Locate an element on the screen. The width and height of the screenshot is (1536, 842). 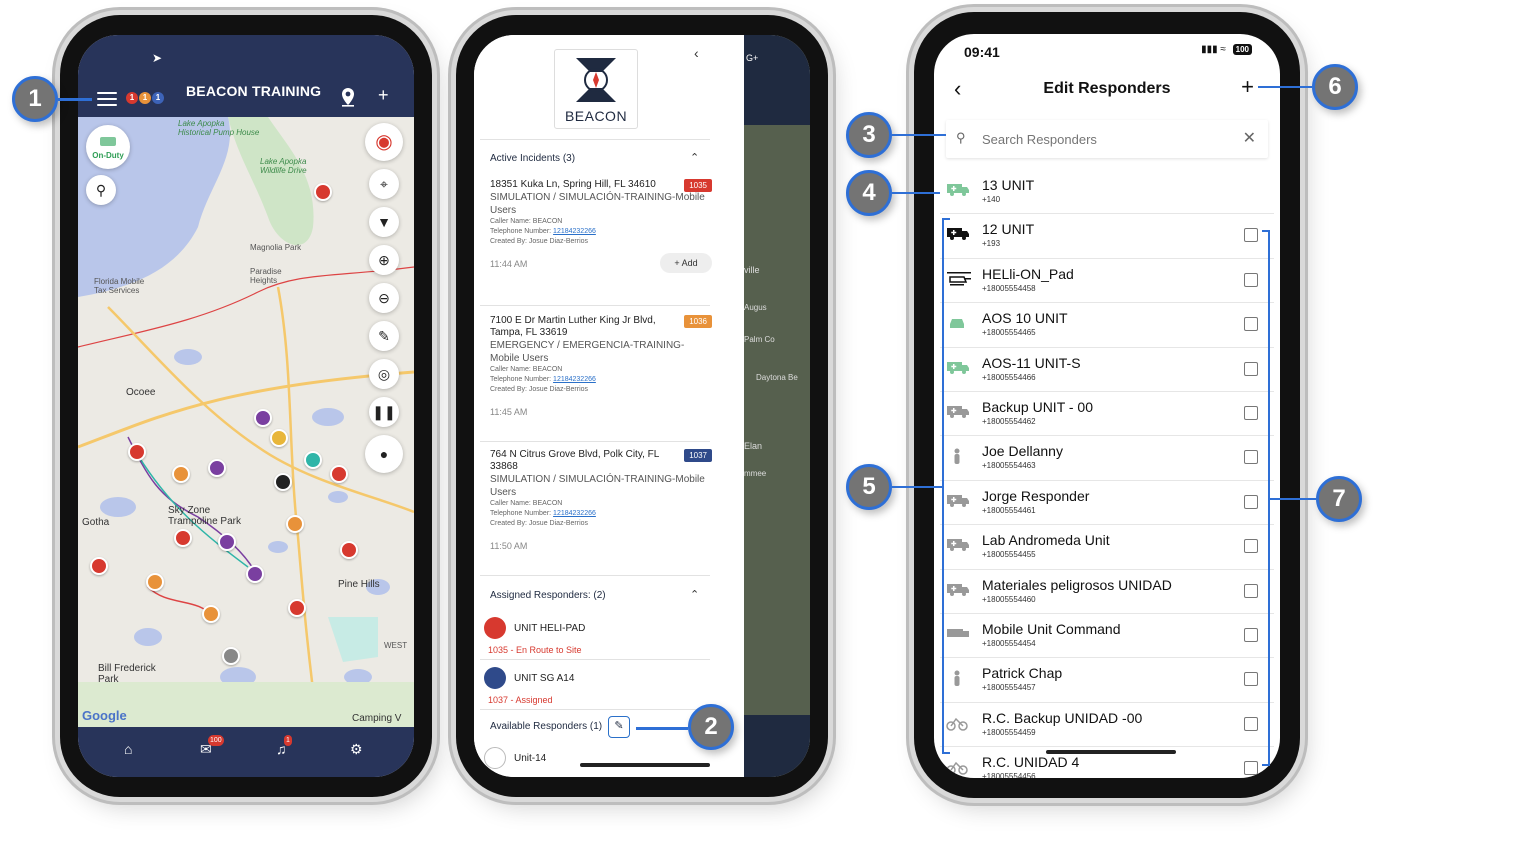
clear-icon: ✕ is located at coordinates (1249, 138).